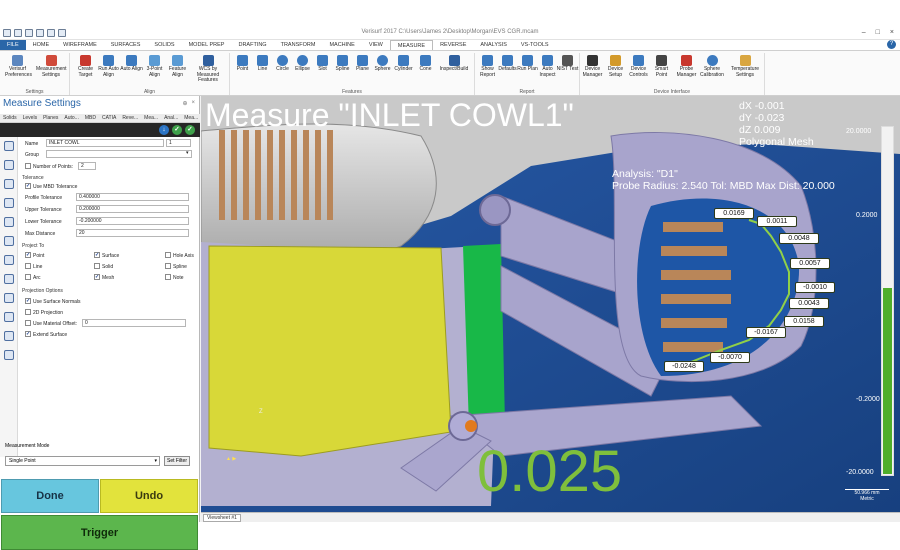 This screenshot has width=900, height=550. What do you see at coordinates (193, 103) in the screenshot?
I see `panel-close-icon: ×` at bounding box center [193, 103].